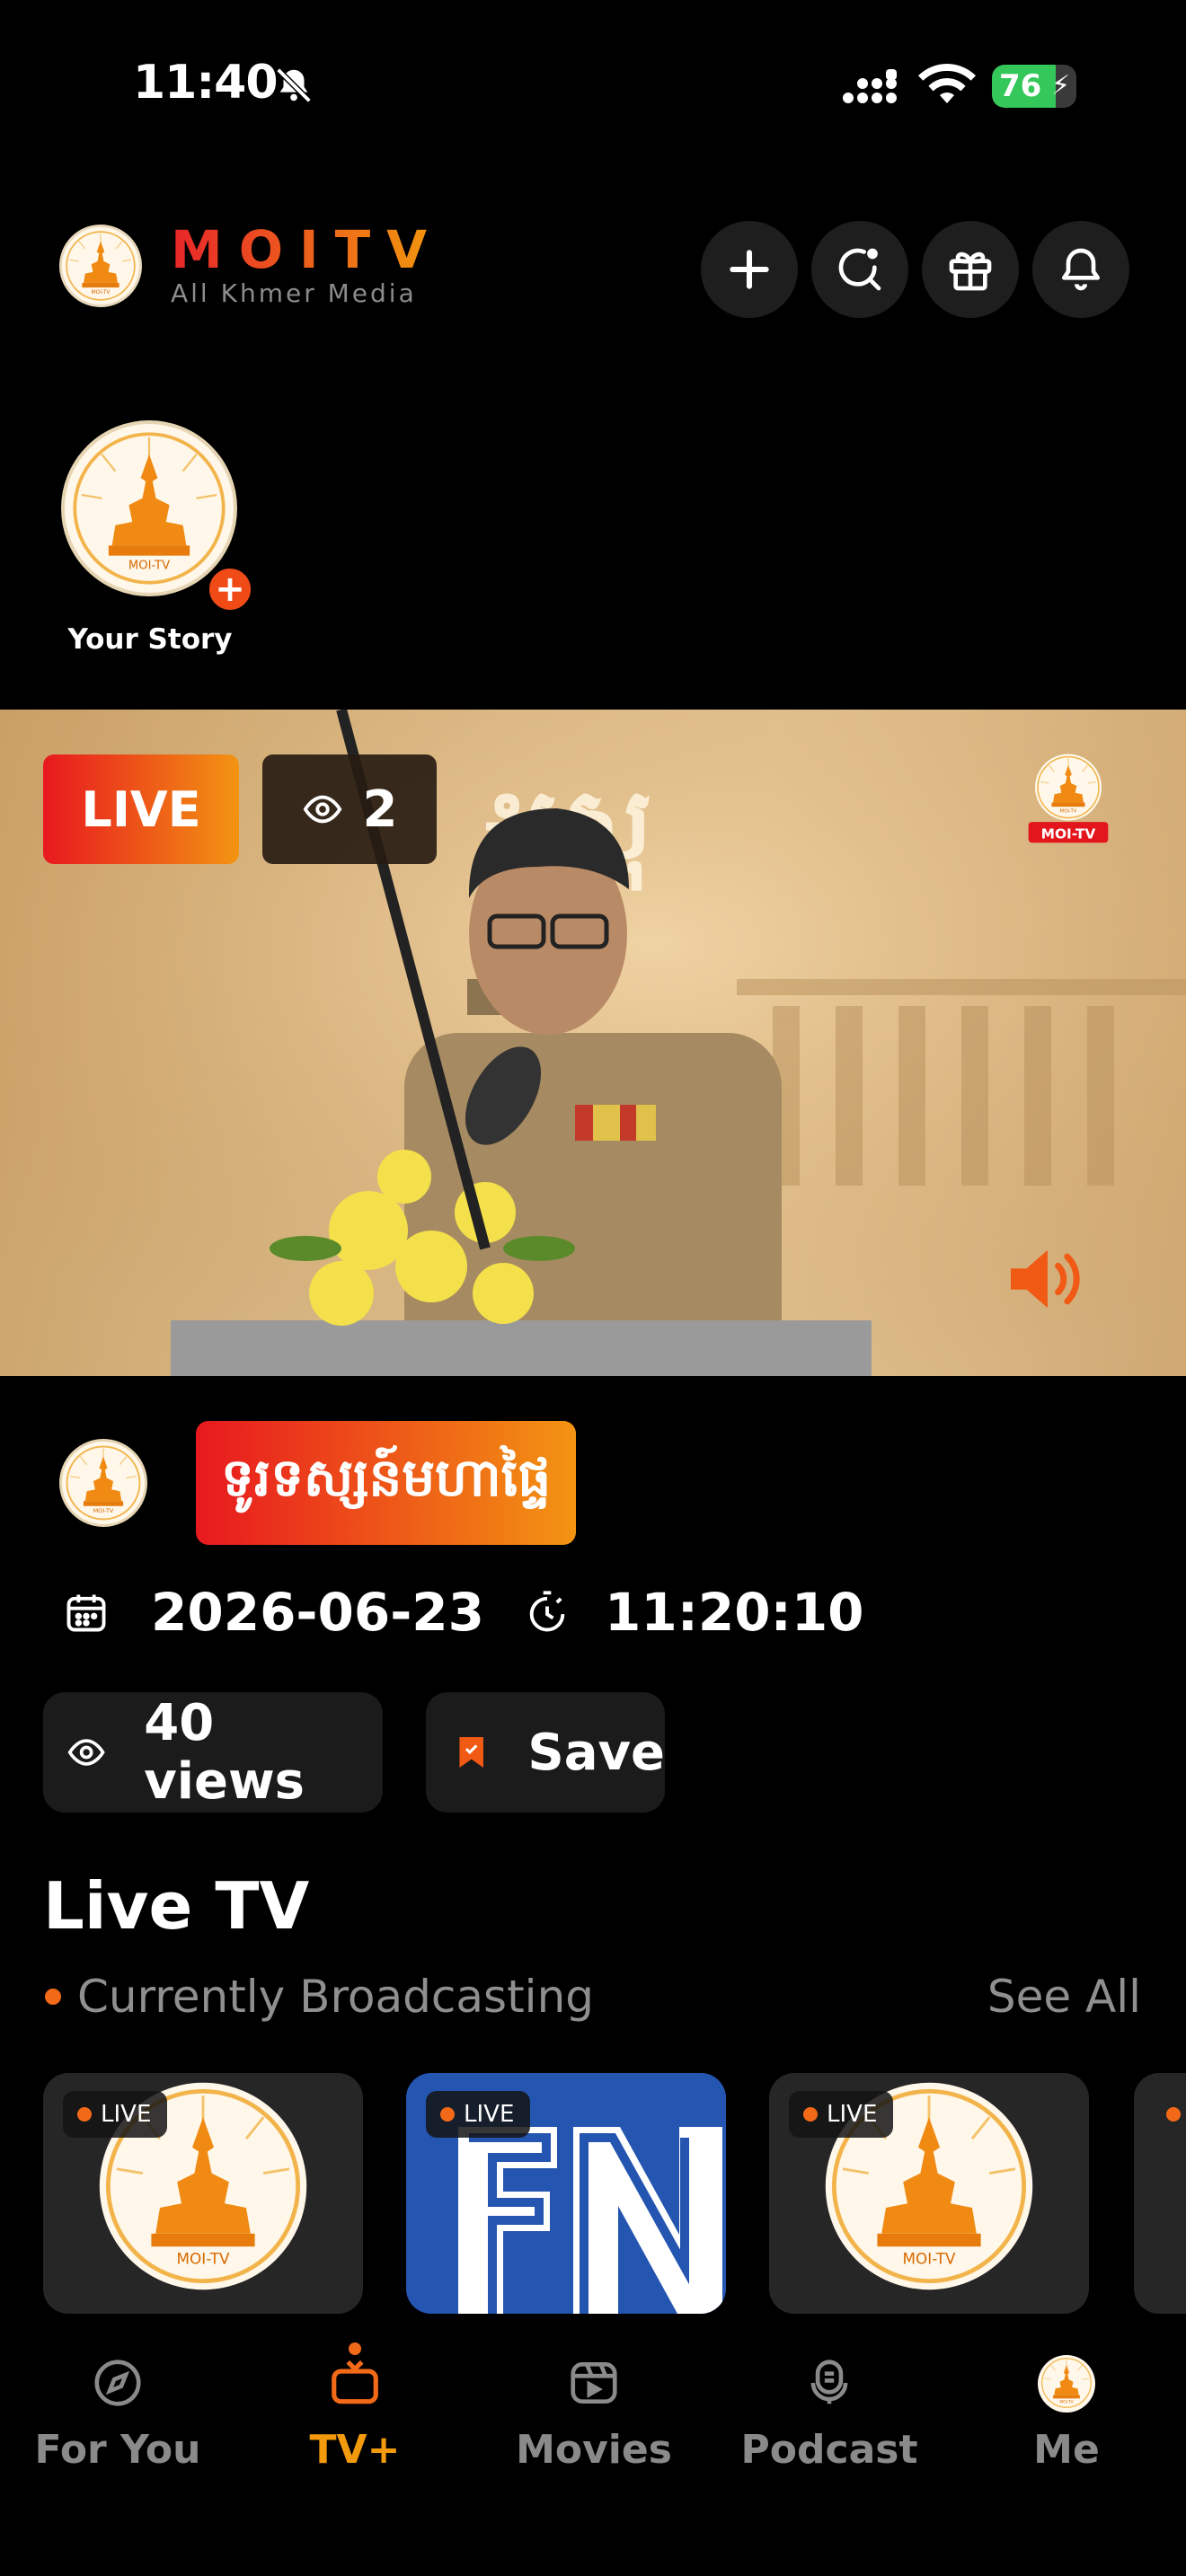 Image resolution: width=1186 pixels, height=2576 pixels. I want to click on nav-label: TV+, so click(355, 2450).